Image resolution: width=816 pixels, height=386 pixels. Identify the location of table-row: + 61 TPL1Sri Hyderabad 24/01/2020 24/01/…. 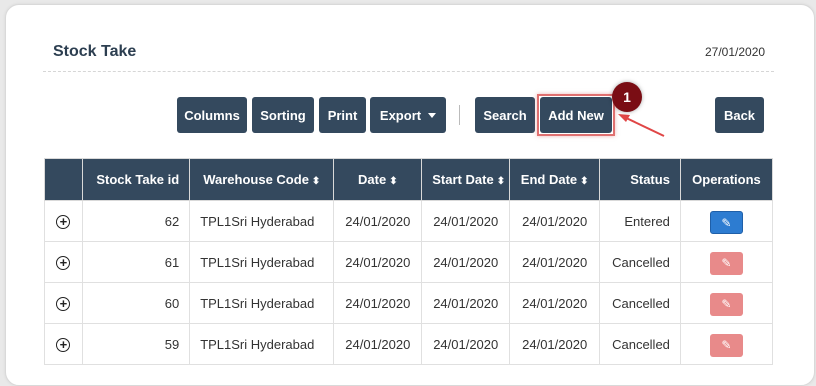
(409, 262).